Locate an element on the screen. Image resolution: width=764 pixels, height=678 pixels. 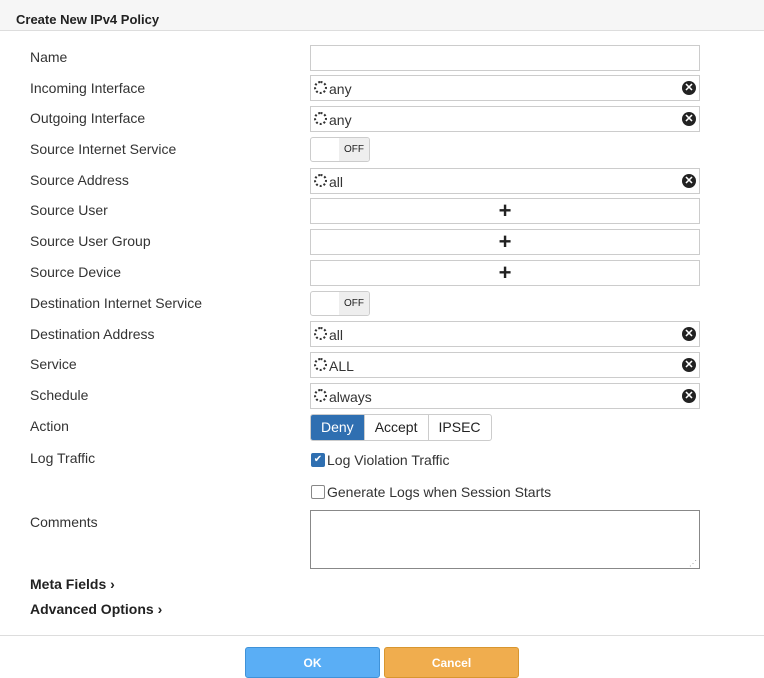
source-internet-service-label: Source Internet Service is located at coordinates (103, 149).